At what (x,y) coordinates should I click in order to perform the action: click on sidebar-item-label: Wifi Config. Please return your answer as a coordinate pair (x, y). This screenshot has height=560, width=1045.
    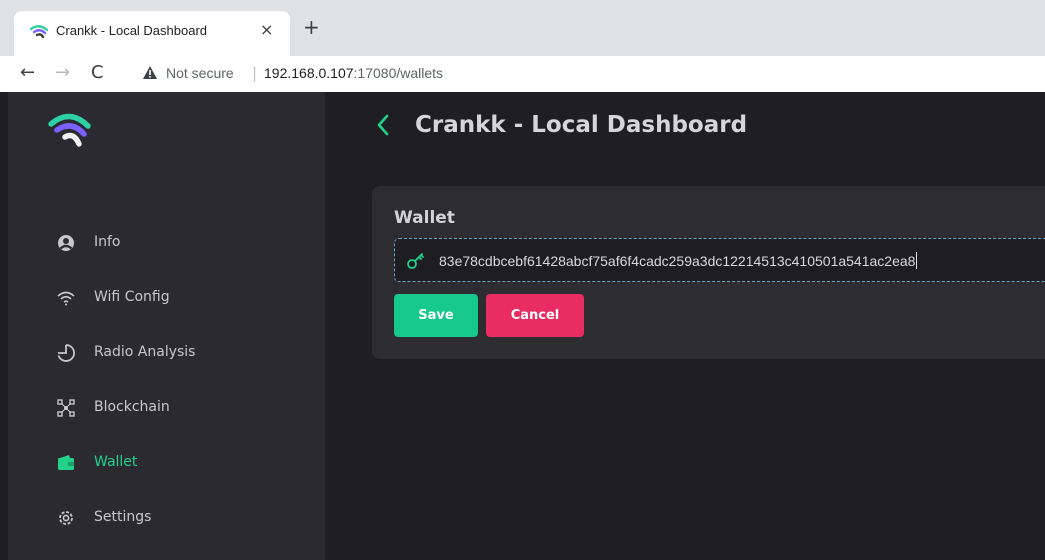
    Looking at the image, I should click on (132, 297).